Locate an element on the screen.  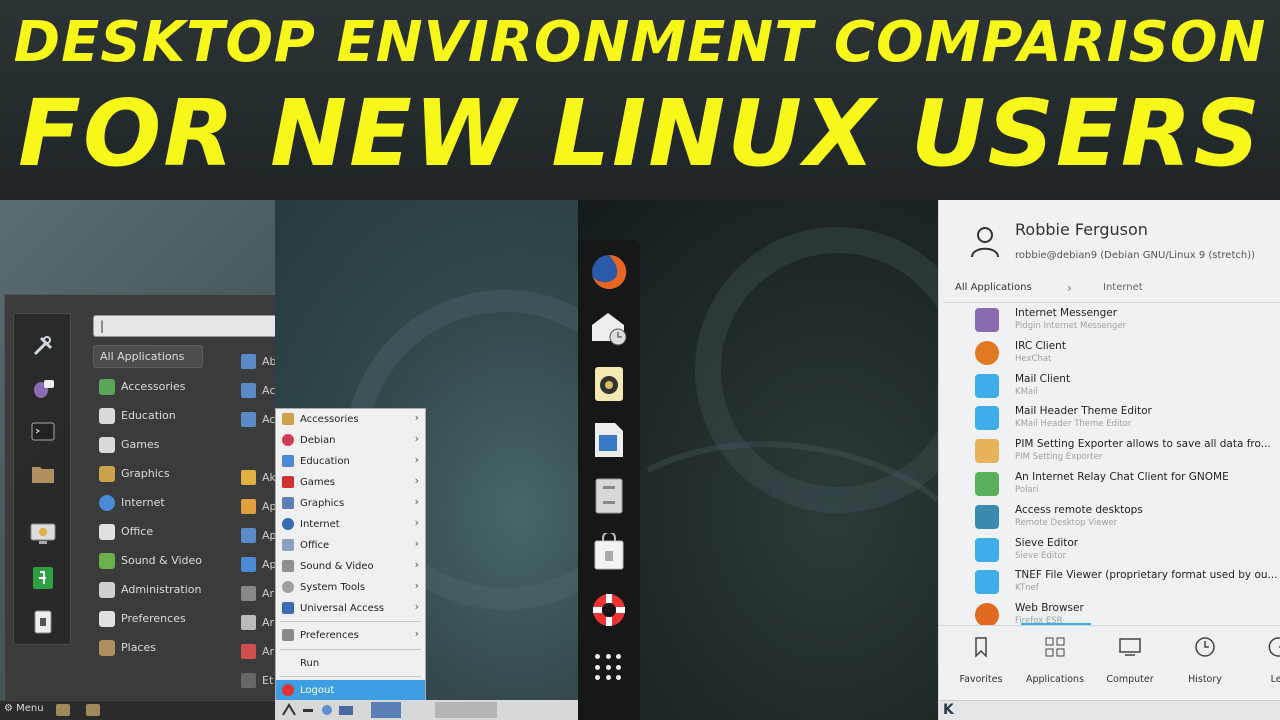
file-cabinet-icon is located at coordinates (609, 496).